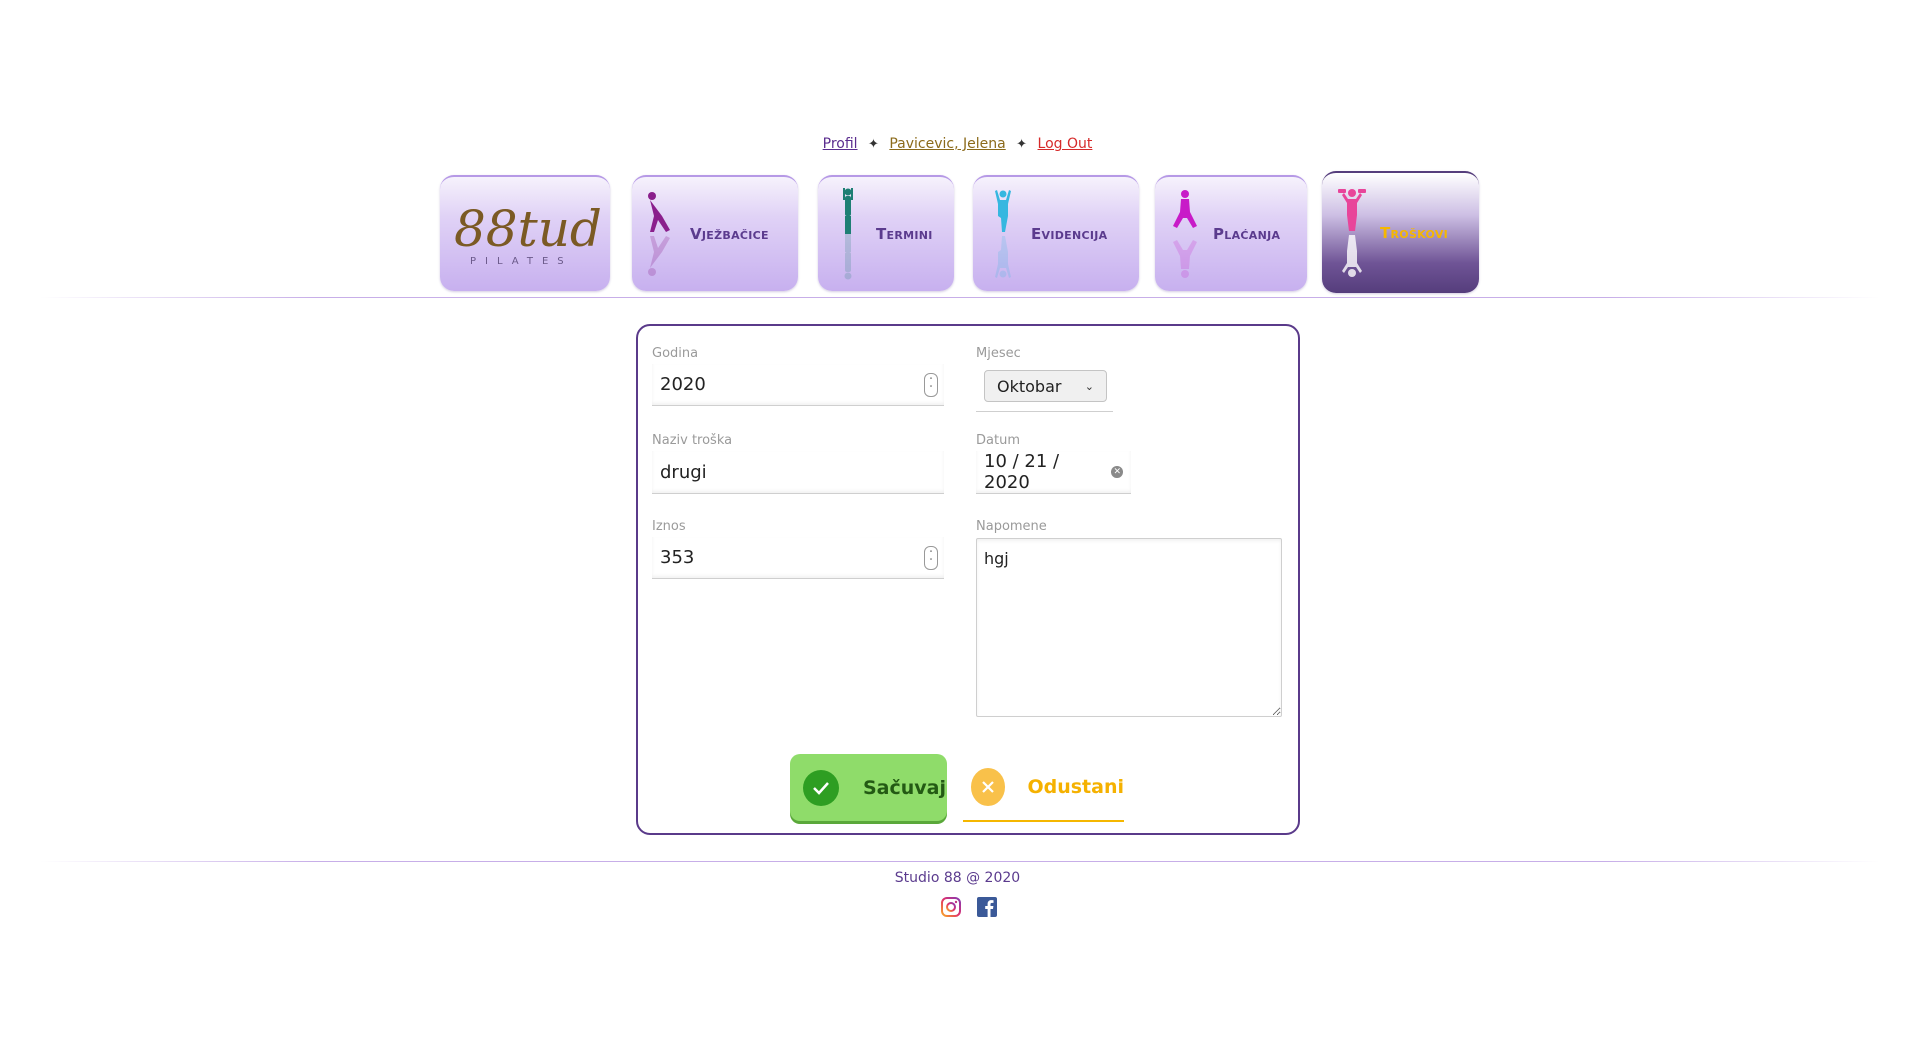  What do you see at coordinates (960, 297) in the screenshot?
I see `header-divider` at bounding box center [960, 297].